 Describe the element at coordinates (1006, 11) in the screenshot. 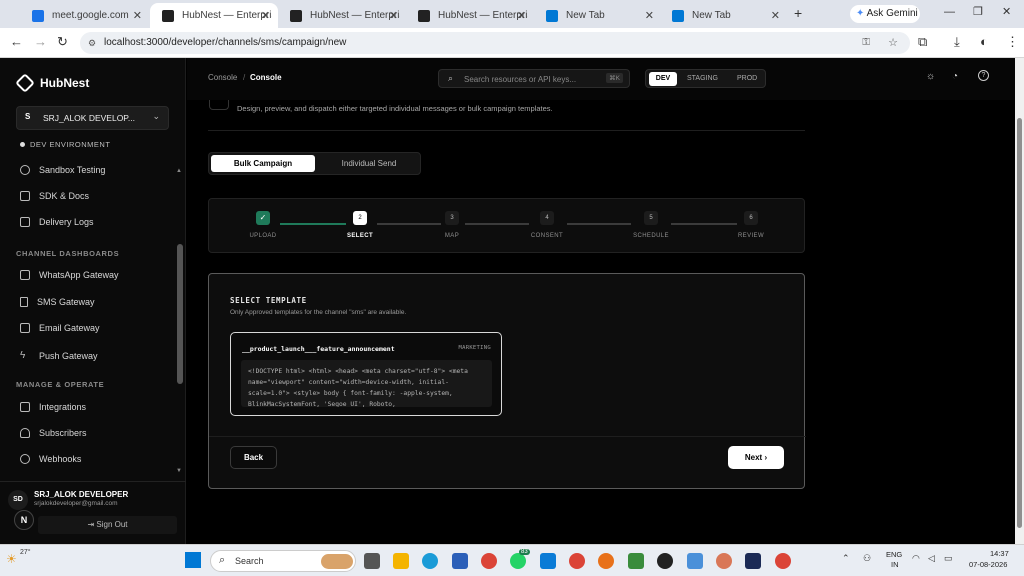

I see `close-window-icon: ✕` at that location.